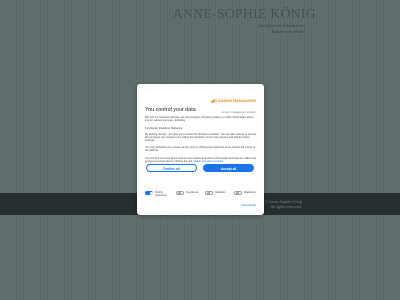 This screenshot has width=400, height=300. What do you see at coordinates (250, 193) in the screenshot?
I see `toggle-label: Marketing` at bounding box center [250, 193].